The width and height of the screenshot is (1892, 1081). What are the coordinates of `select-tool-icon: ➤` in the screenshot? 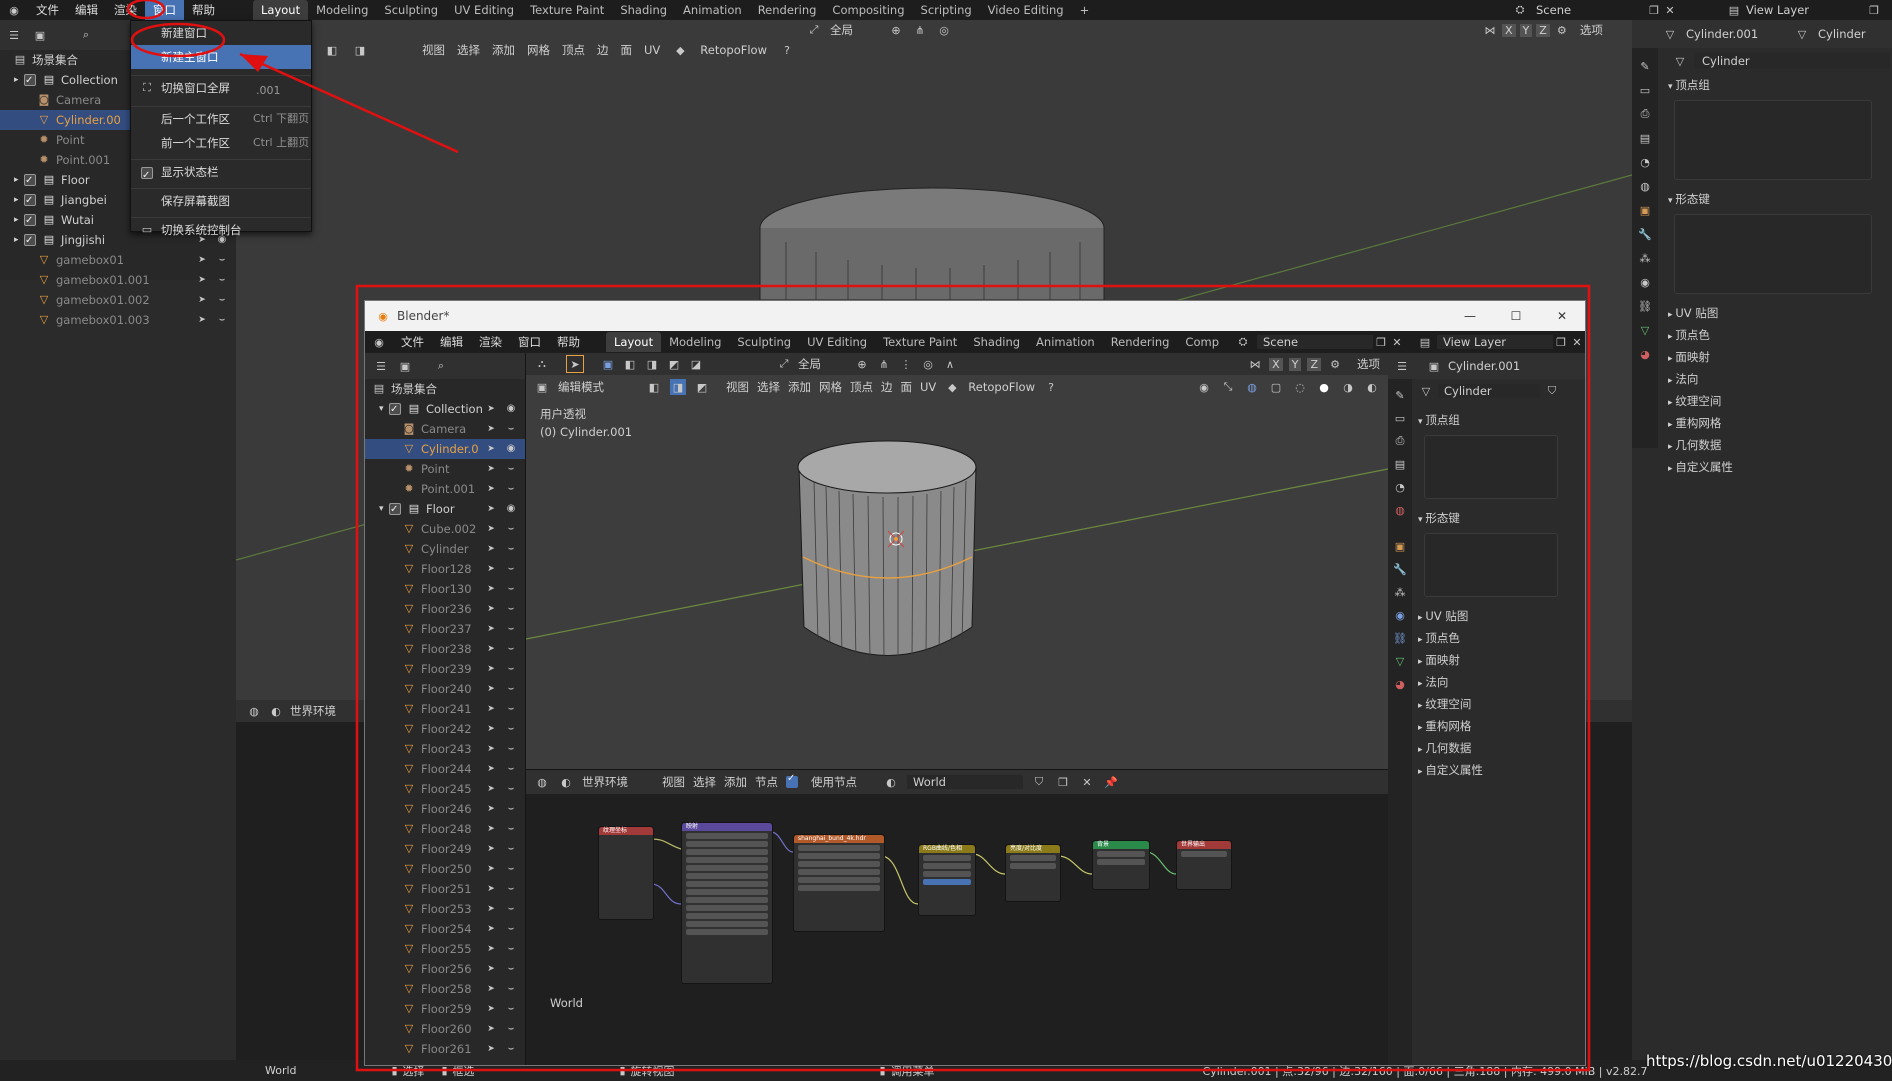 It's located at (575, 364).